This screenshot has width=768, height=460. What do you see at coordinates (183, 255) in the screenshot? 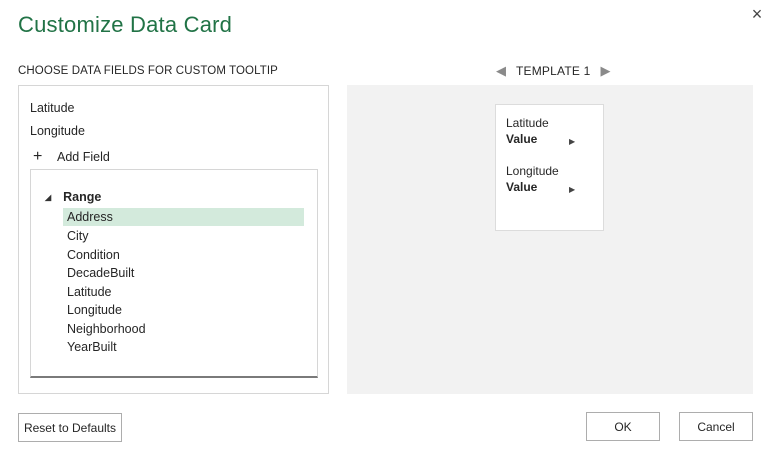
I see `tree-item-condition: Condition` at bounding box center [183, 255].